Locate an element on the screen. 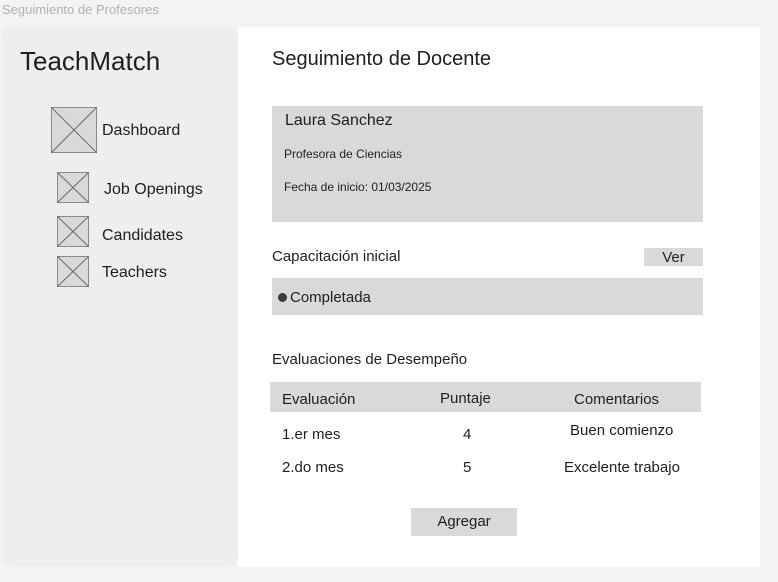 The width and height of the screenshot is (778, 582). teacher-name: Laura Sanchez is located at coordinates (339, 120).